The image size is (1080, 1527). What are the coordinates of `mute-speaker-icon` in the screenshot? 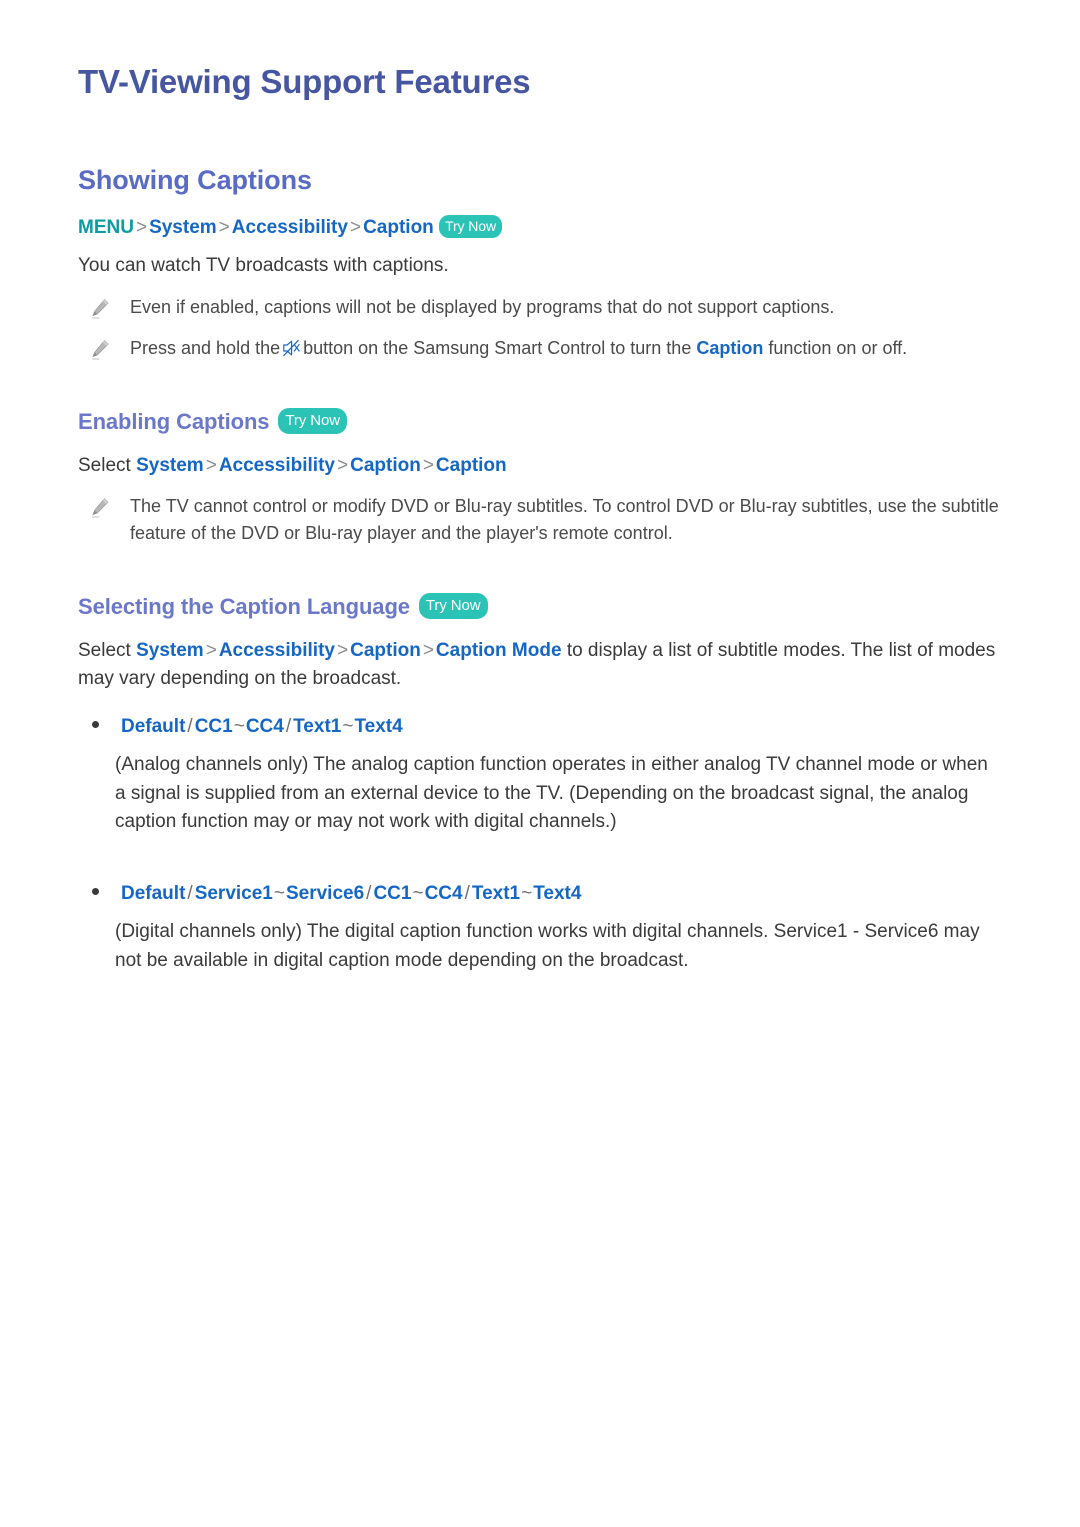 It's located at (291, 347).